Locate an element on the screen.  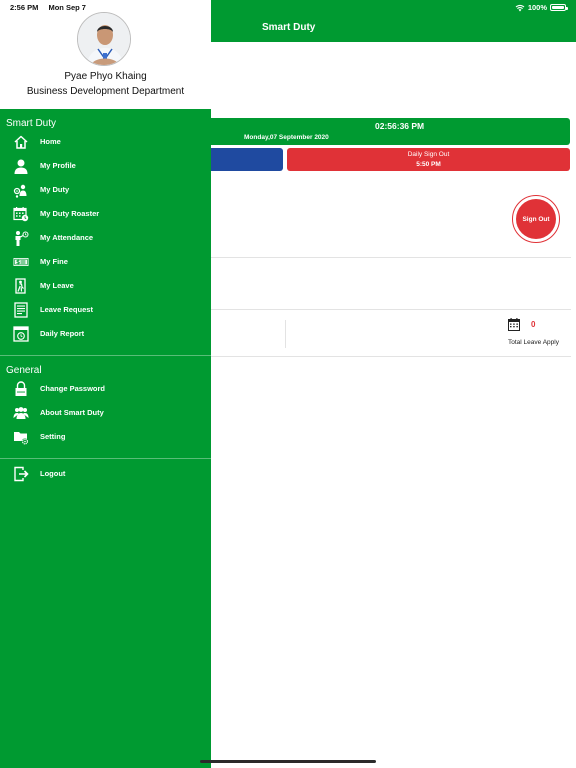
status-date: Mon Sep 7 is located at coordinates (67, 7).